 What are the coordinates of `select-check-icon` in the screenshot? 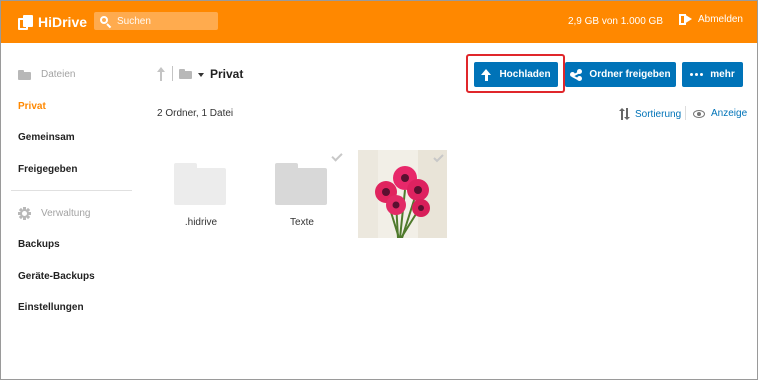 It's located at (337, 156).